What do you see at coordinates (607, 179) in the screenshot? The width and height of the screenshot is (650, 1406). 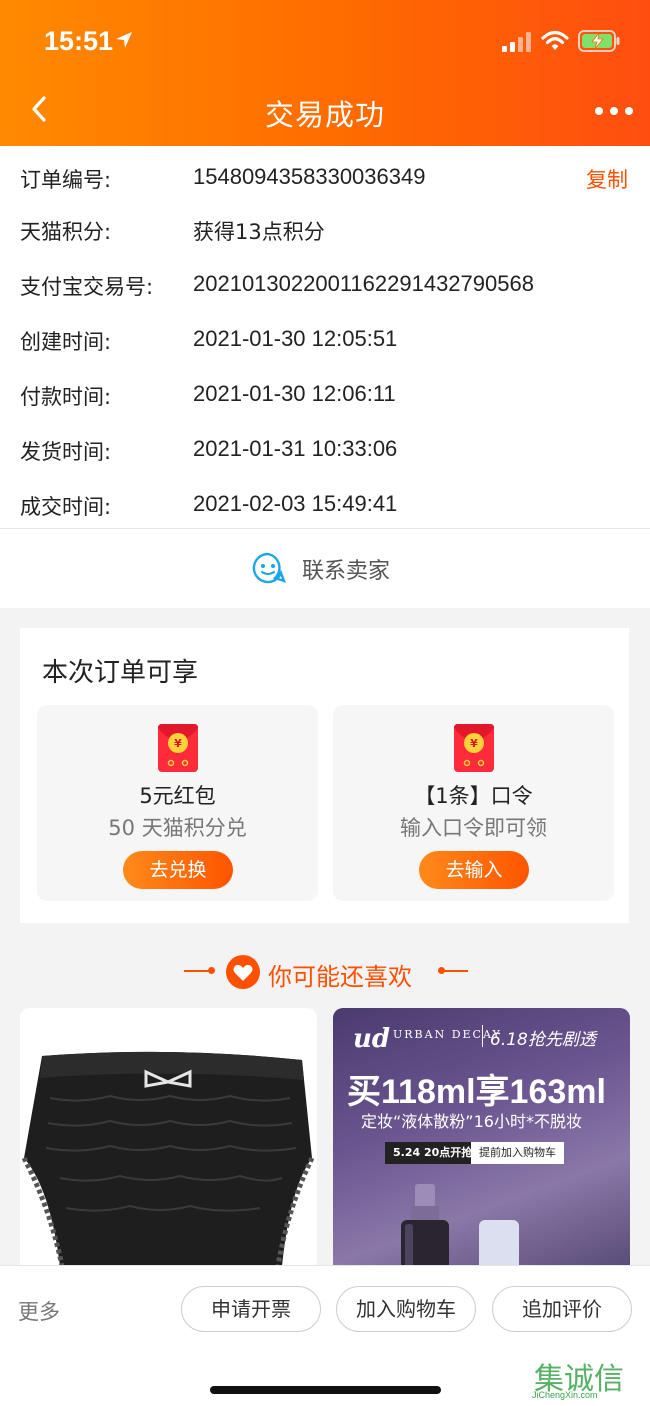 I see `copy-button: 复制` at bounding box center [607, 179].